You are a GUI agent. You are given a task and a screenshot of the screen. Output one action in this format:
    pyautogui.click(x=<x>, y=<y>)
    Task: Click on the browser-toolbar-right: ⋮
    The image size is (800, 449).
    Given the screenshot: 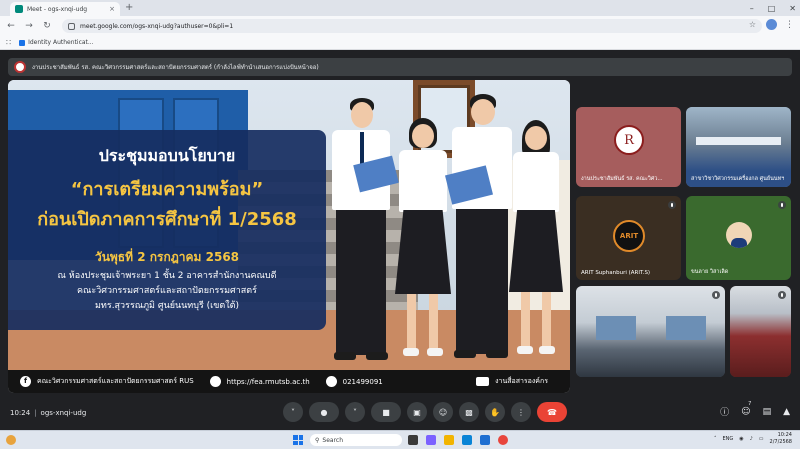 What is the action you would take?
    pyautogui.click(x=780, y=24)
    